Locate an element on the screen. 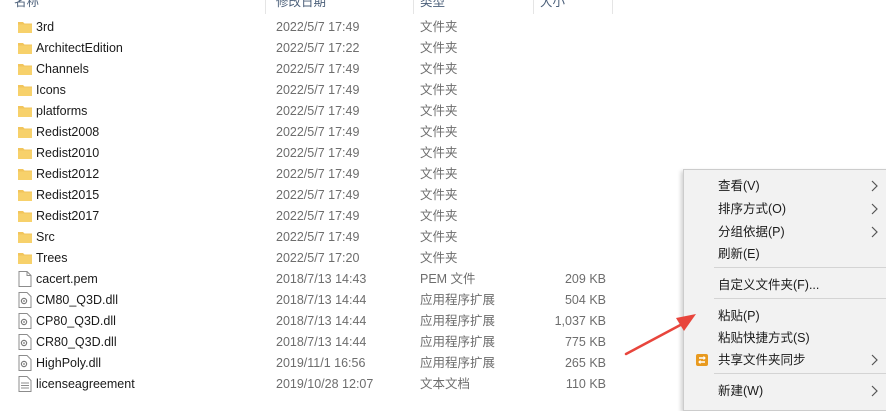 This screenshot has height=411, width=886. file-size: 775 KB is located at coordinates (585, 342).